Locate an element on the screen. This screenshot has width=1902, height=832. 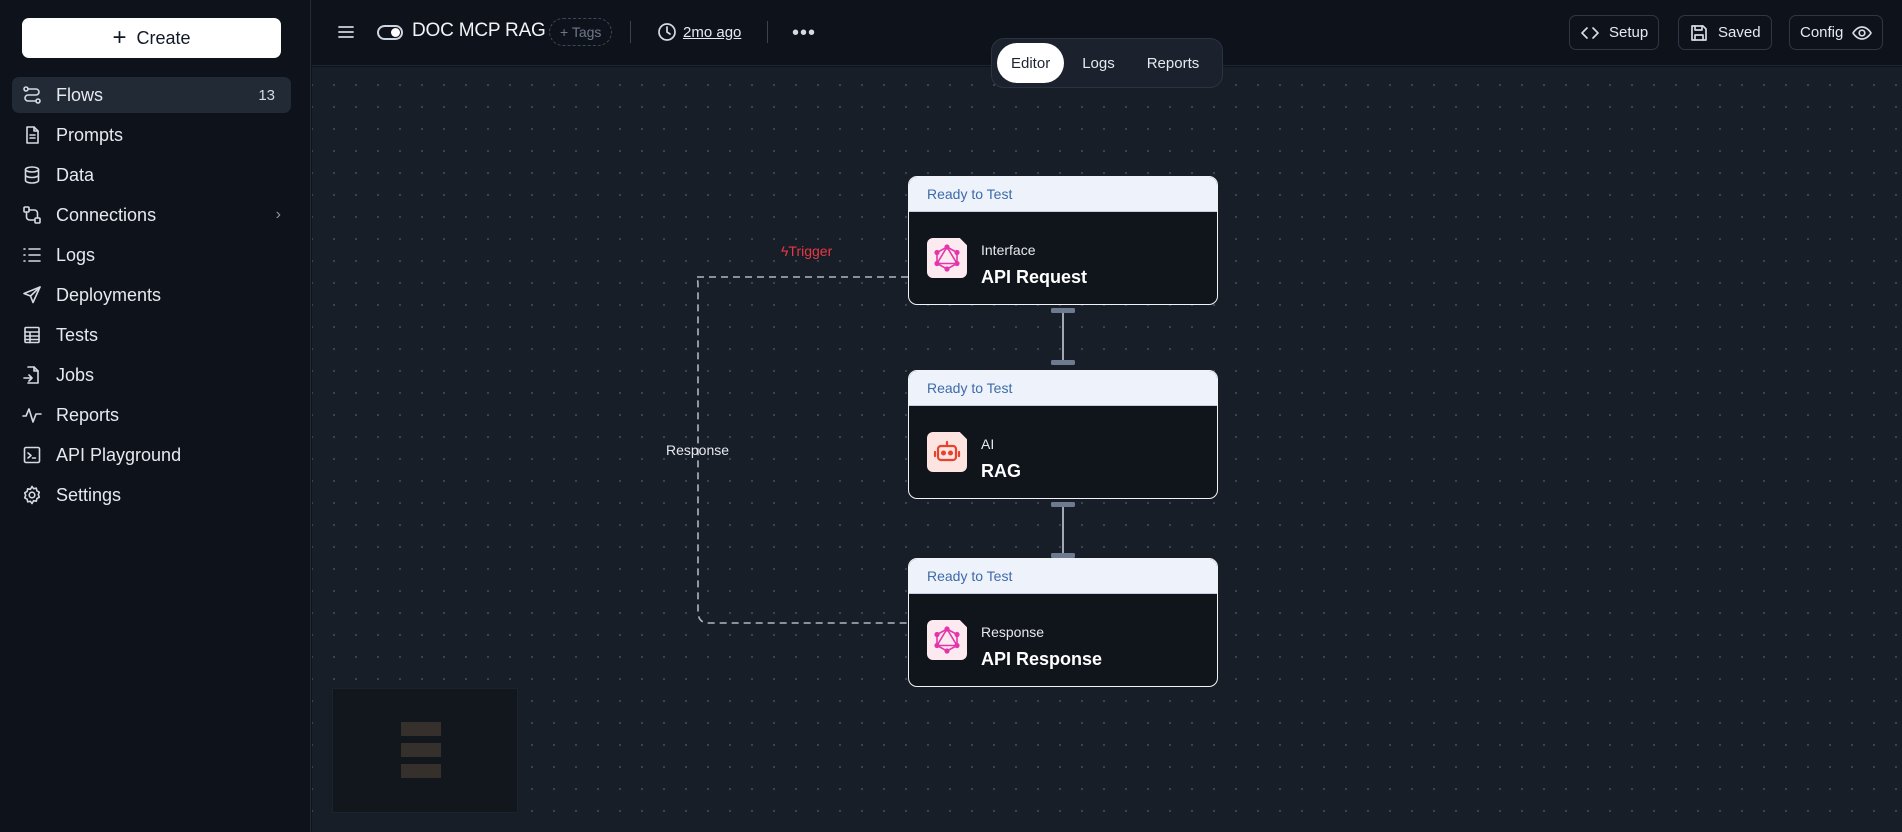
plus-icon: + is located at coordinates (119, 37).